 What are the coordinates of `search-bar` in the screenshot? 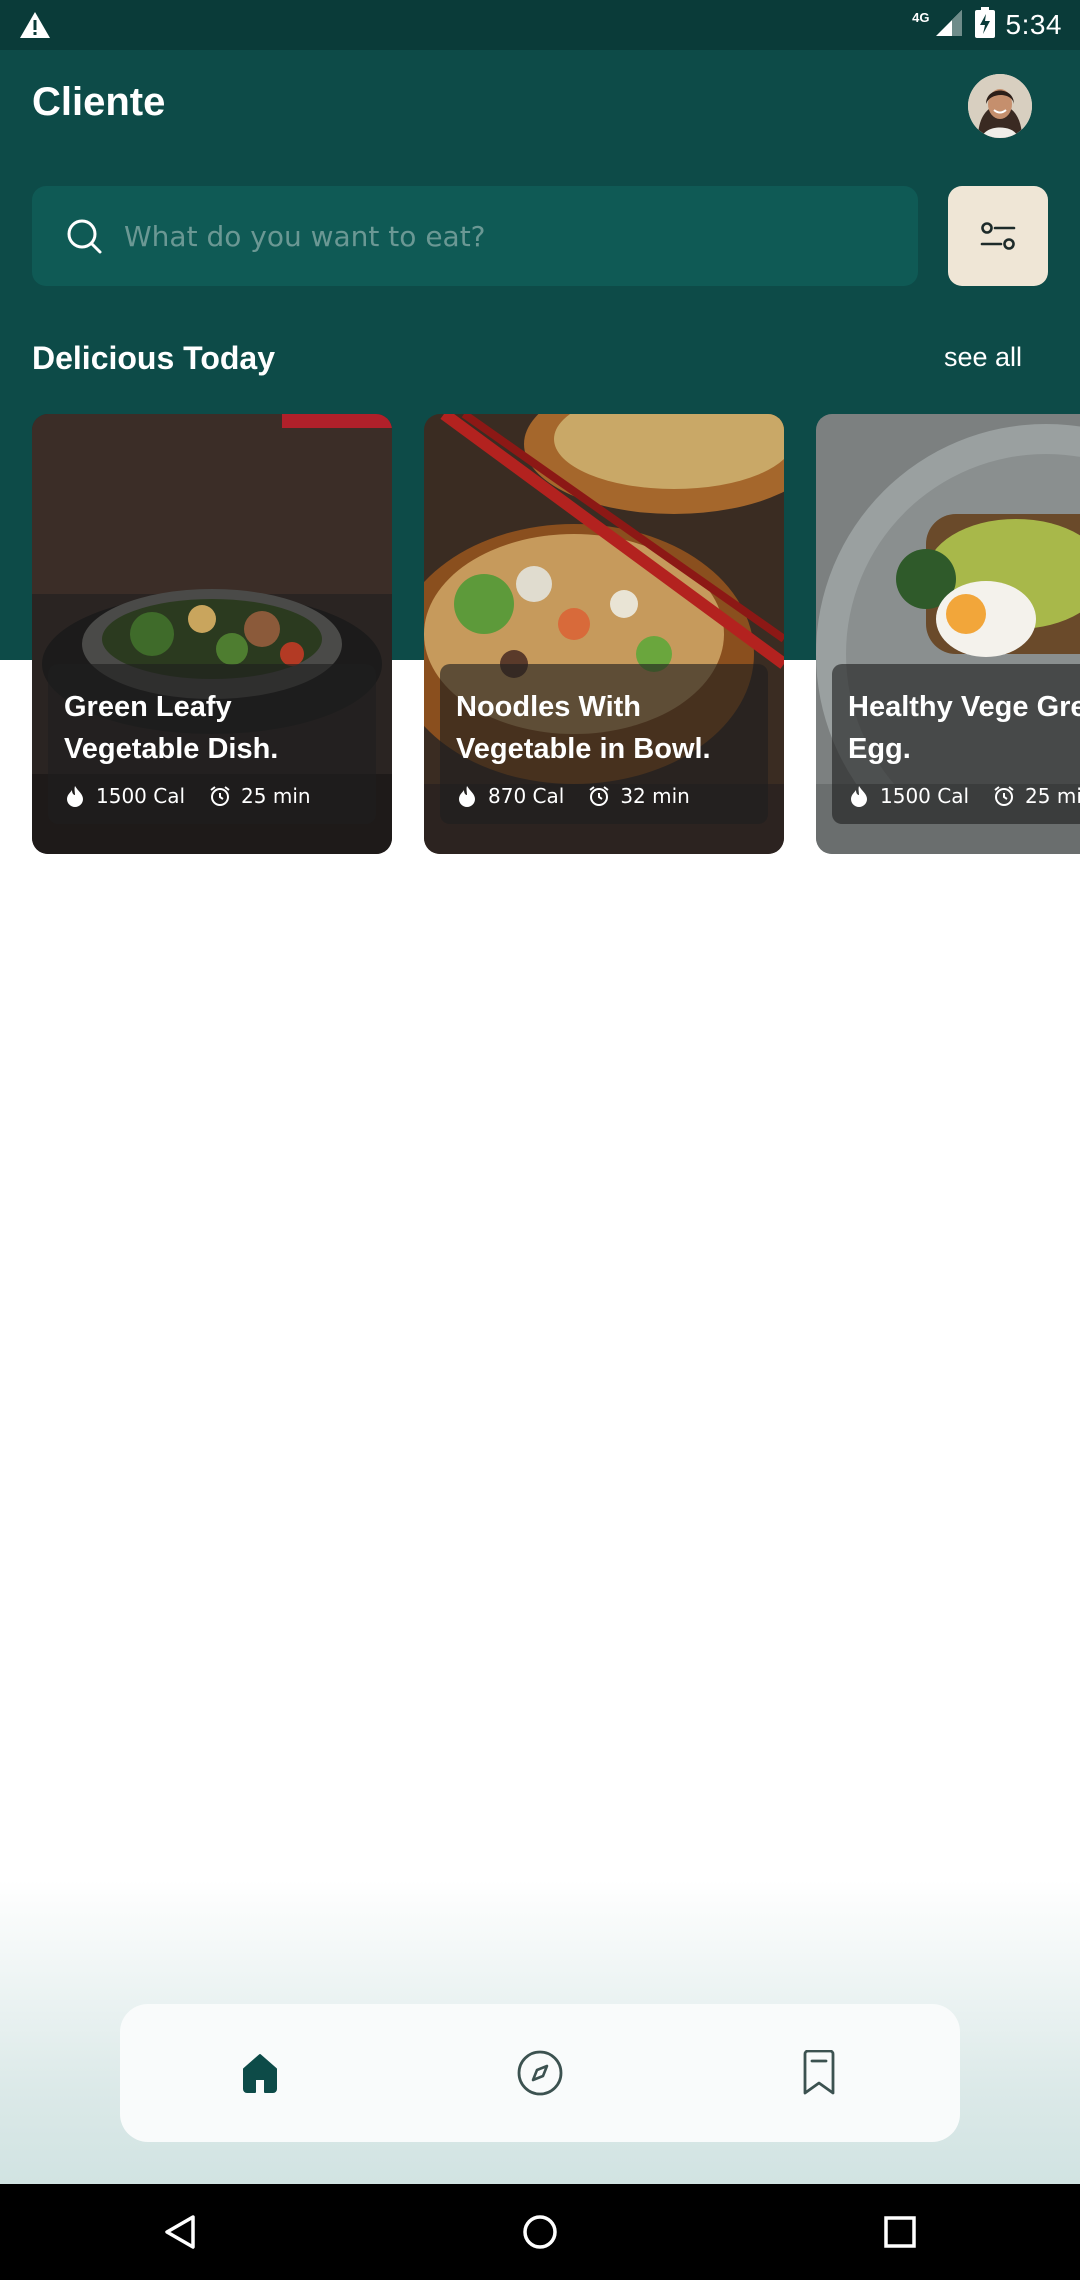 It's located at (475, 236).